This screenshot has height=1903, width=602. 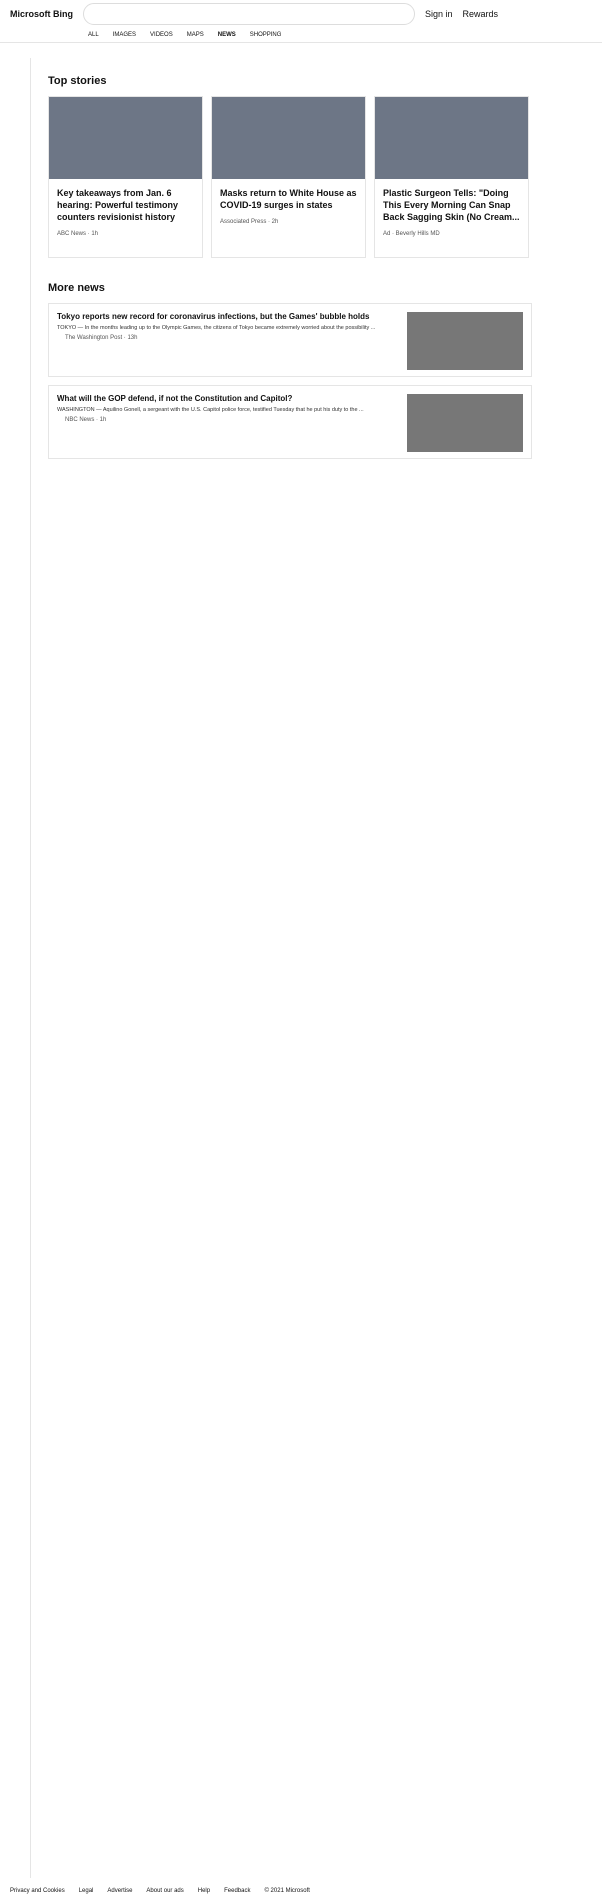 What do you see at coordinates (237, 1891) in the screenshot?
I see `feedback-link: Feedback` at bounding box center [237, 1891].